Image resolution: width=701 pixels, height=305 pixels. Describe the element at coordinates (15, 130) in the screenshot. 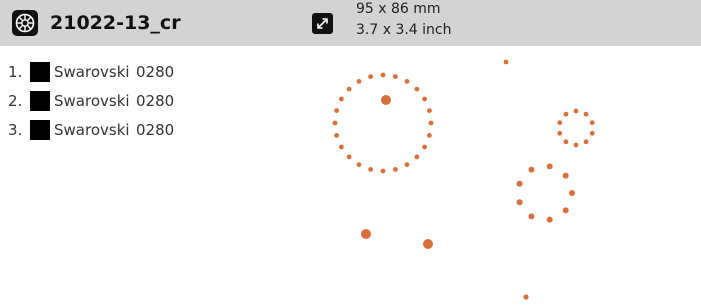

I see `color-number: 3.` at that location.